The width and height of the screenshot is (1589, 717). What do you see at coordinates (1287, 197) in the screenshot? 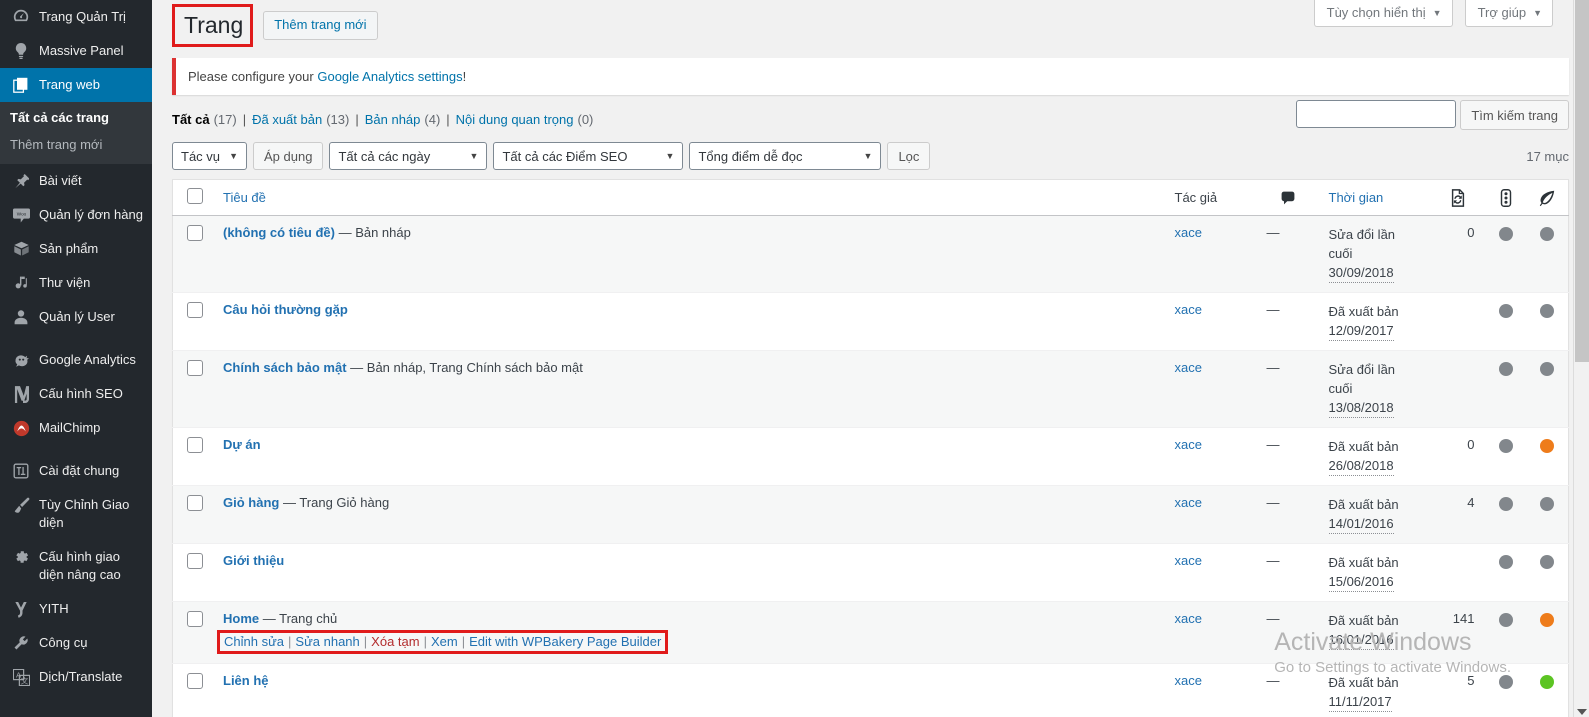
I see `column-header-comments` at bounding box center [1287, 197].